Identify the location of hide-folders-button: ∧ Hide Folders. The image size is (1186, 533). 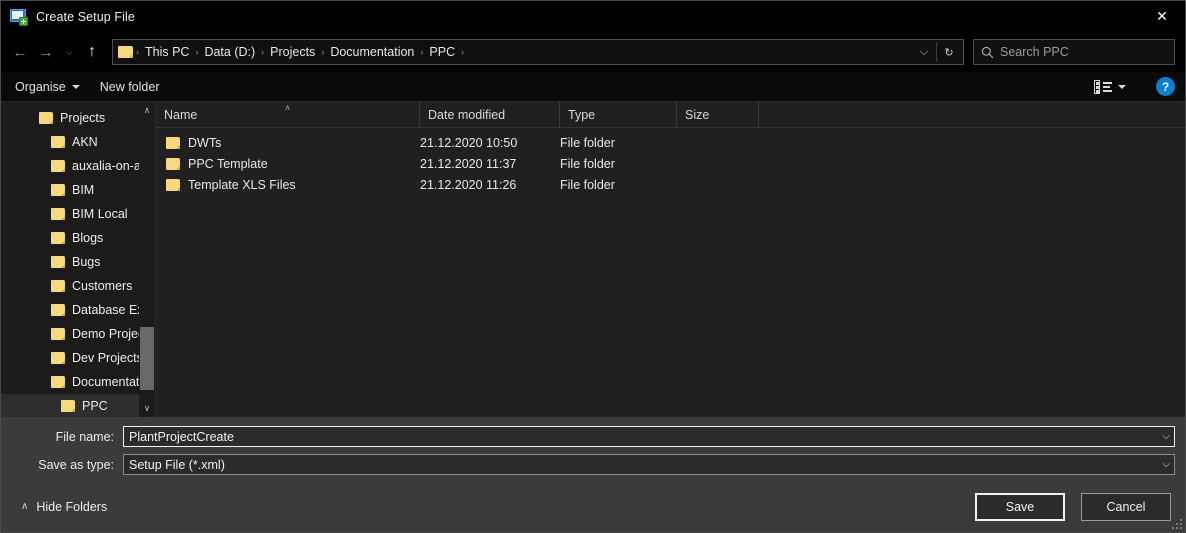
(64, 507).